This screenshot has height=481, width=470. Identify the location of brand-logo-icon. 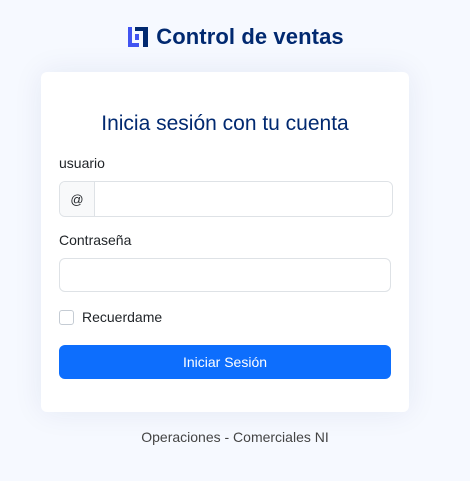
(138, 37).